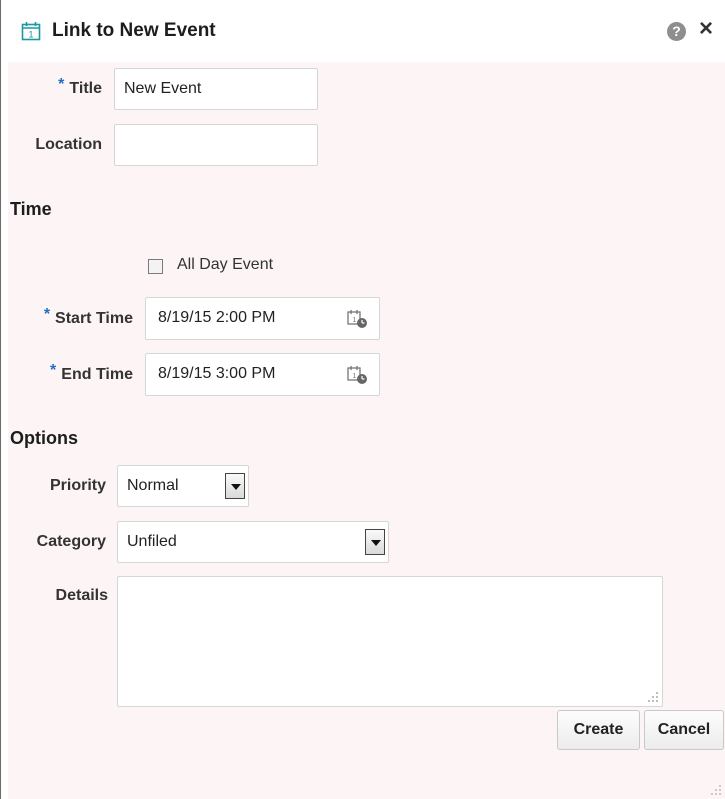 The height and width of the screenshot is (799, 725). I want to click on end-time-value: 8/19/15 3:00 PM, so click(217, 373).